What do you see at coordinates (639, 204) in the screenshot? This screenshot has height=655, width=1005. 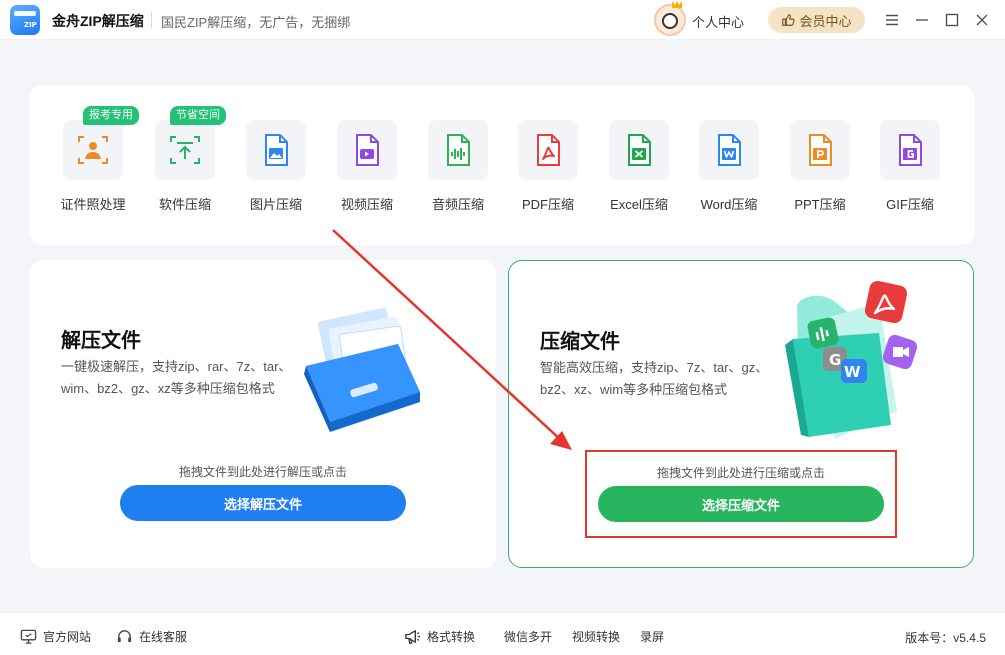 I see `tool-label: Excel压缩` at bounding box center [639, 204].